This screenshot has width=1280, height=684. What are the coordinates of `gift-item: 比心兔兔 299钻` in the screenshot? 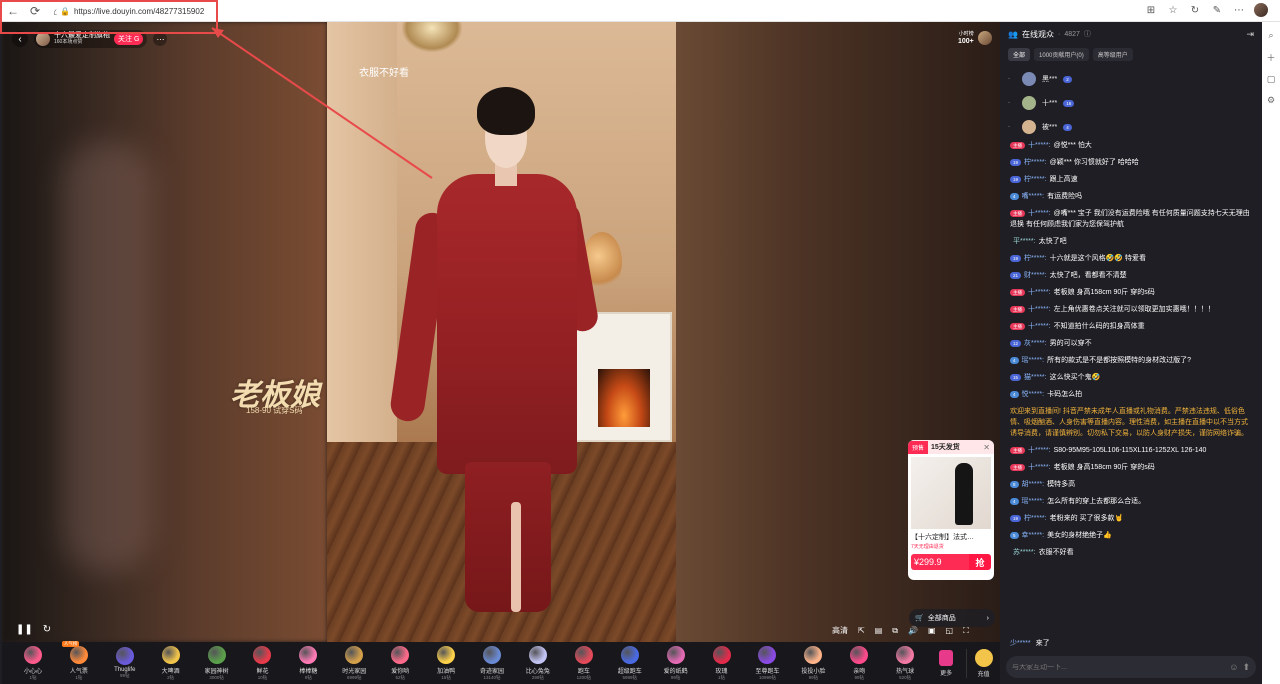 It's located at (538, 663).